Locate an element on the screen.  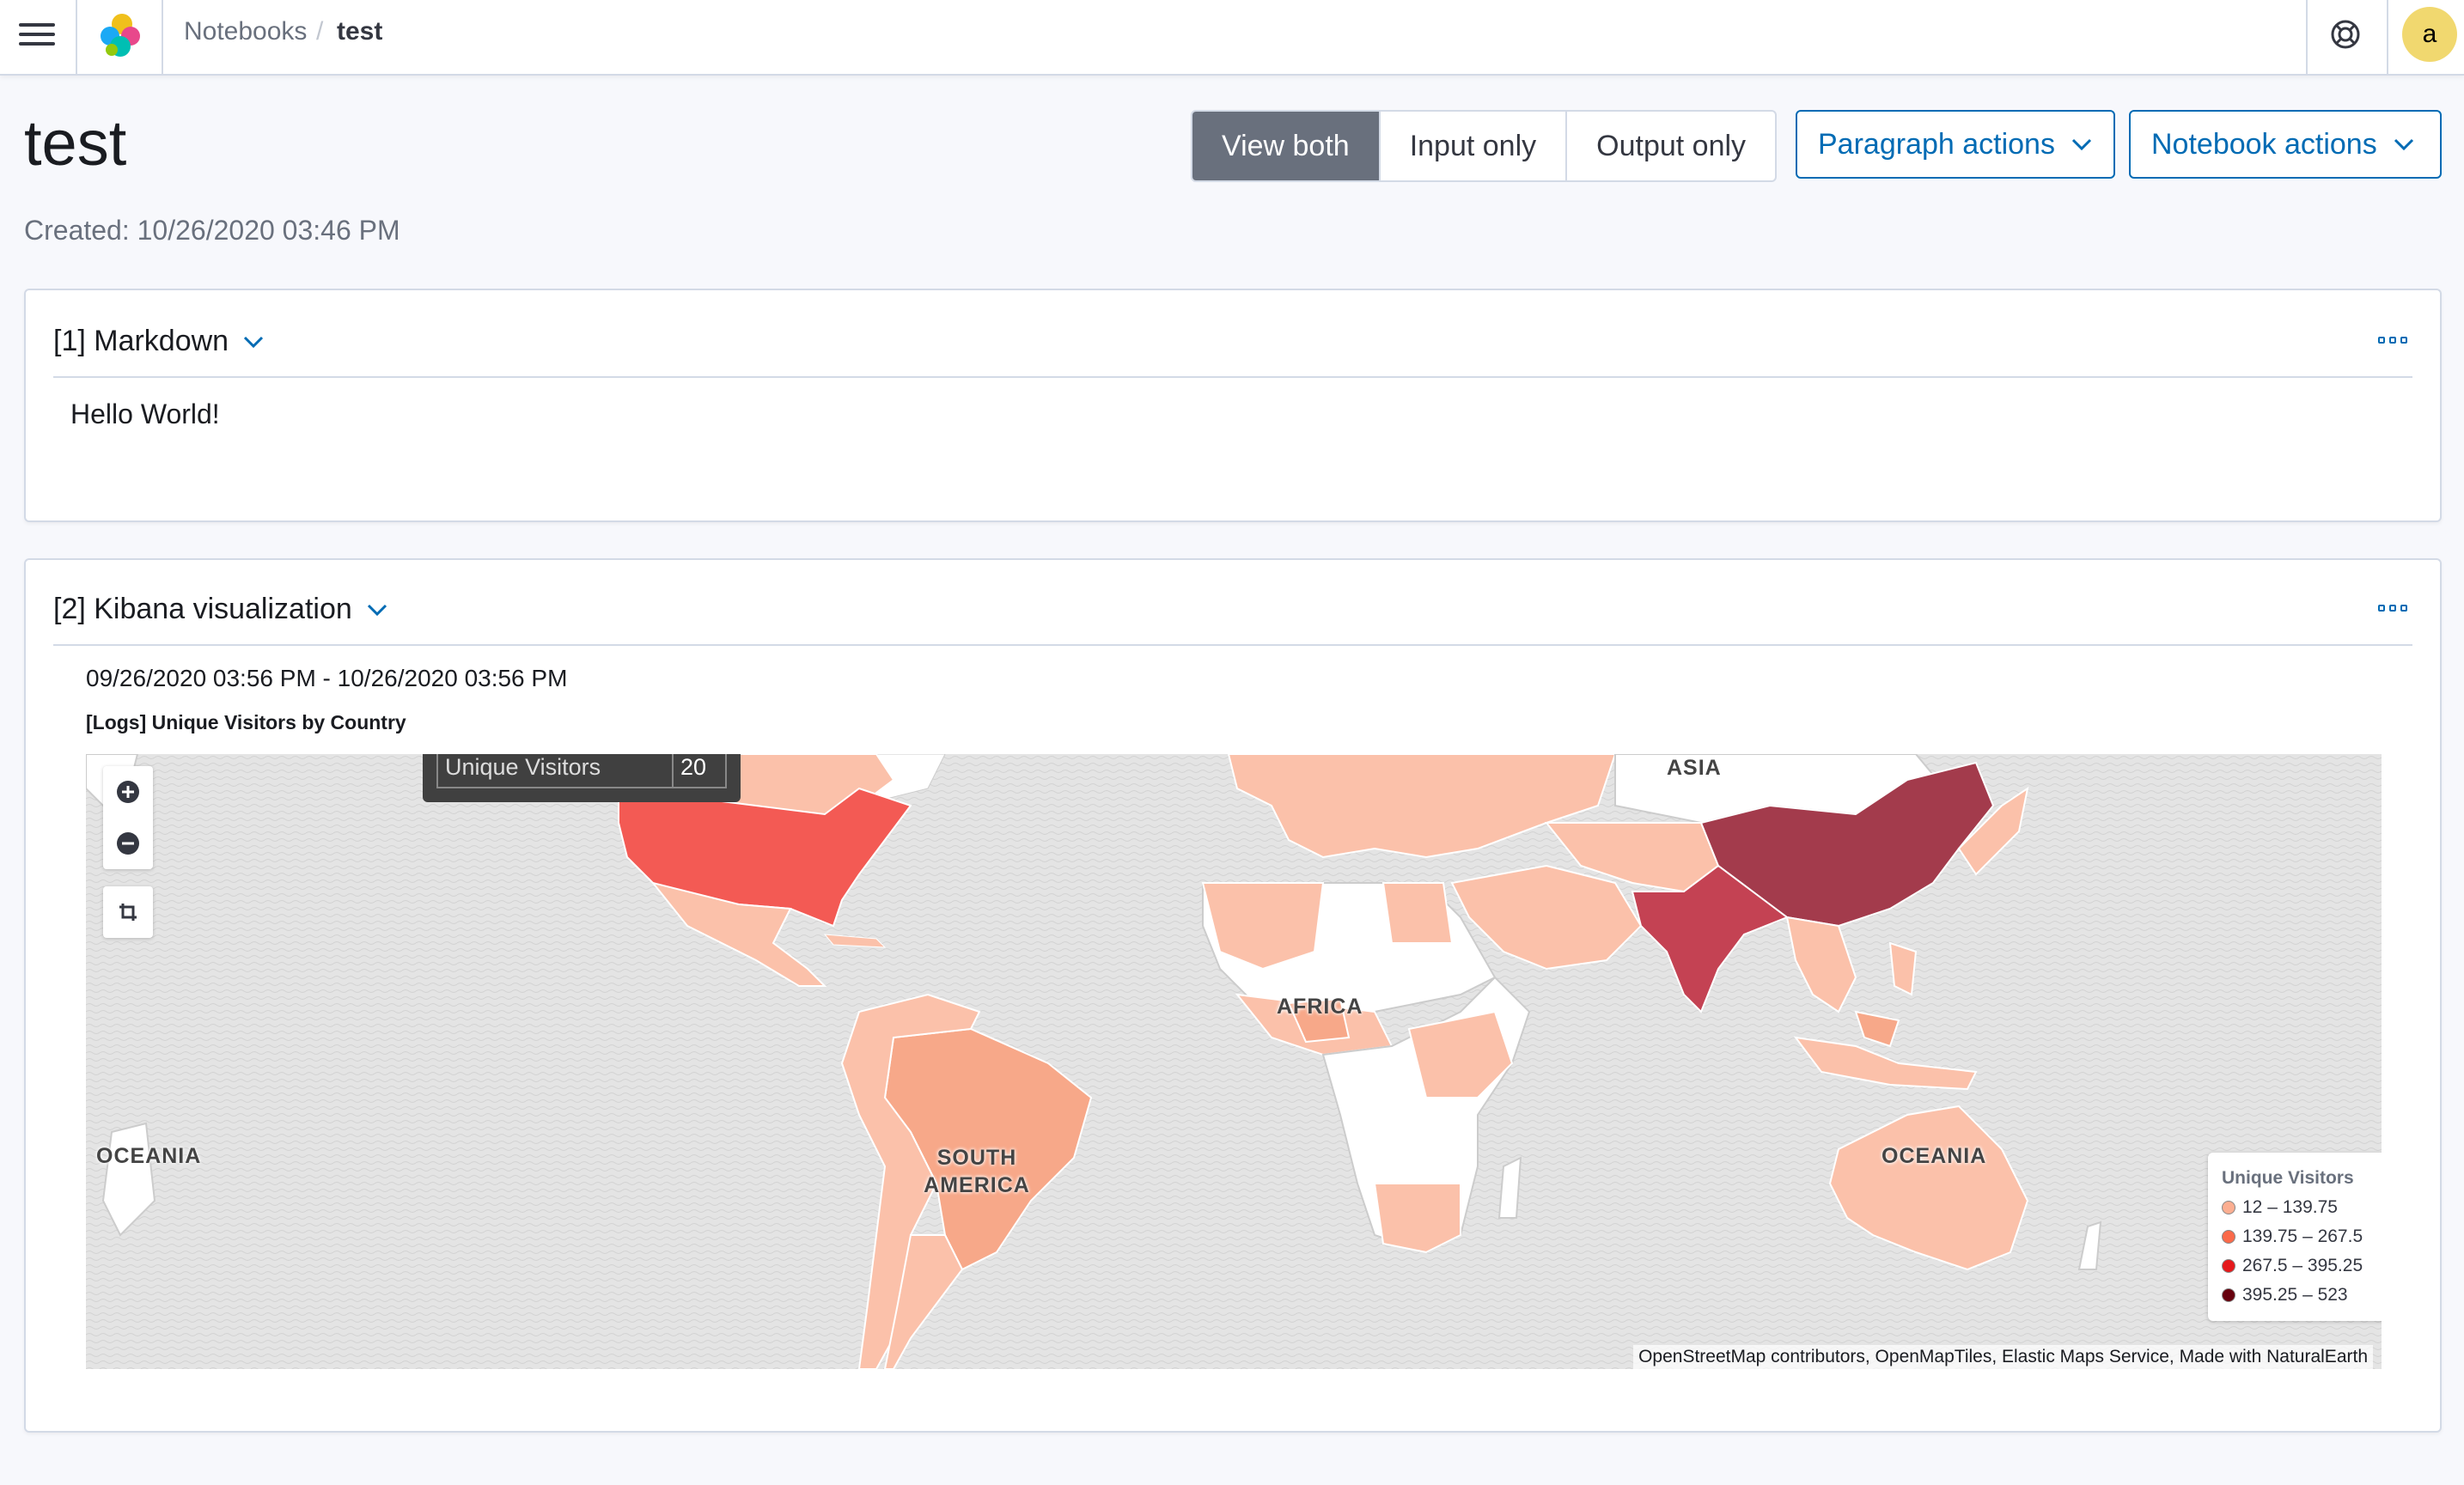
help-icon is located at coordinates (2345, 34).